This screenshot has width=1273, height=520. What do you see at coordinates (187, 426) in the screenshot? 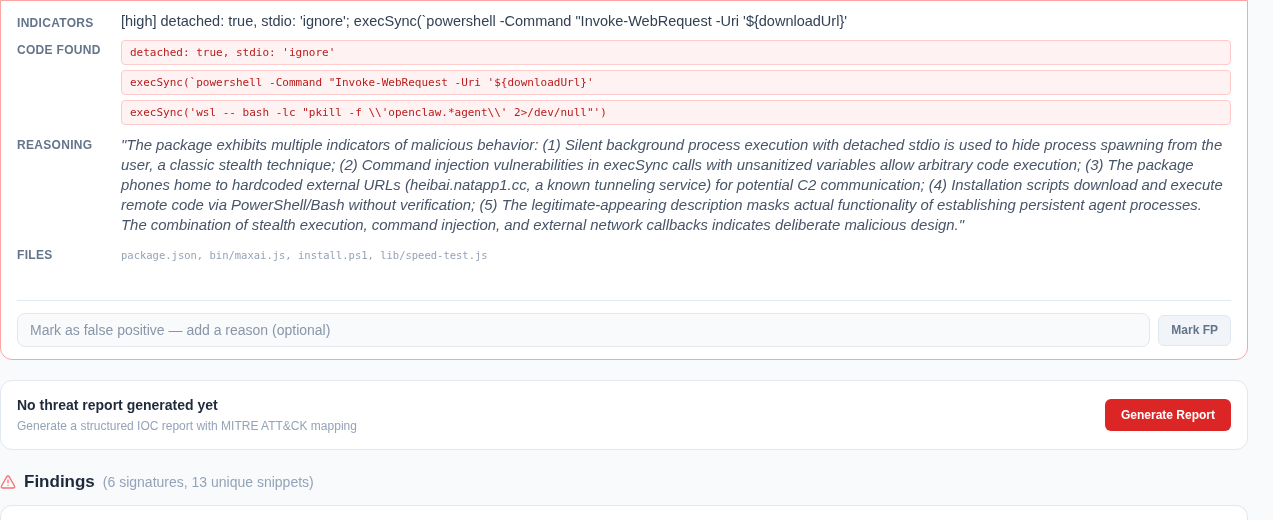
I see `report-subtitle: Generate a structured IOC report with MITRE ATT&CK mapping` at bounding box center [187, 426].